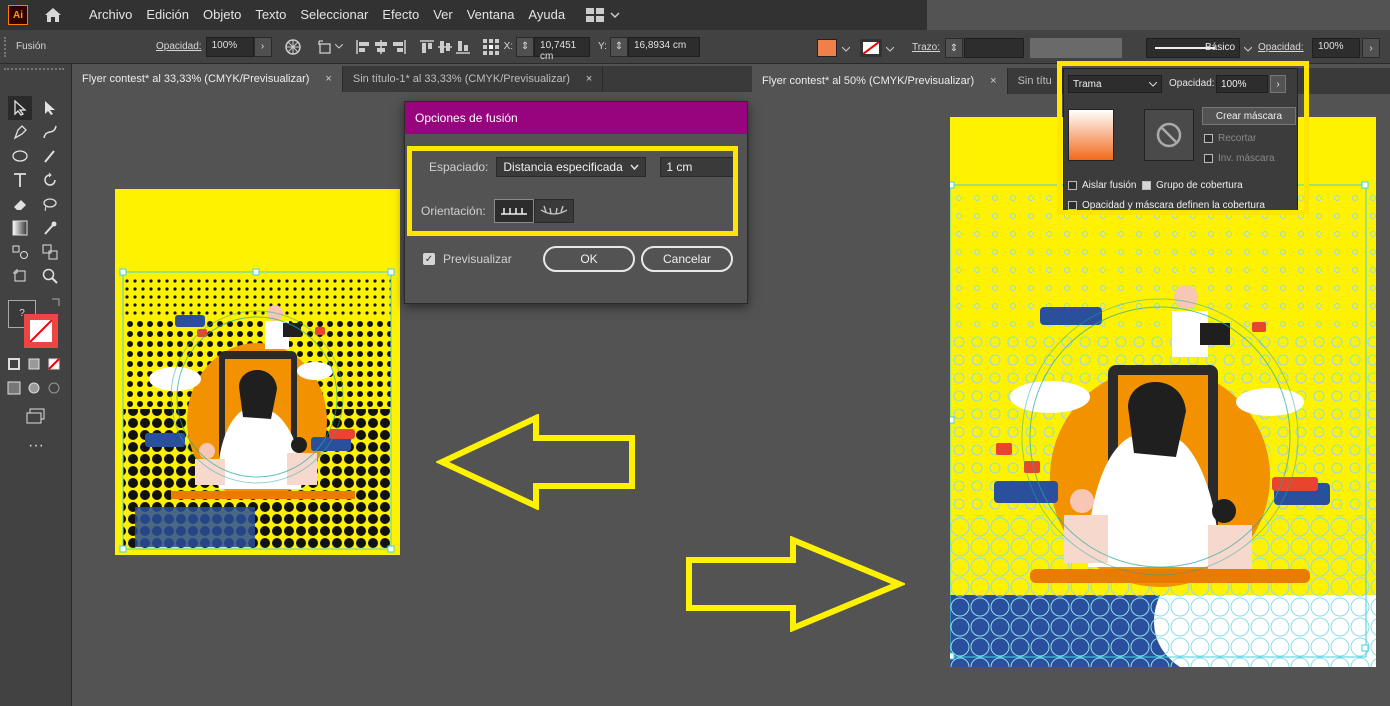  Describe the element at coordinates (50, 252) in the screenshot. I see `shape-builder-tool-icon` at that location.